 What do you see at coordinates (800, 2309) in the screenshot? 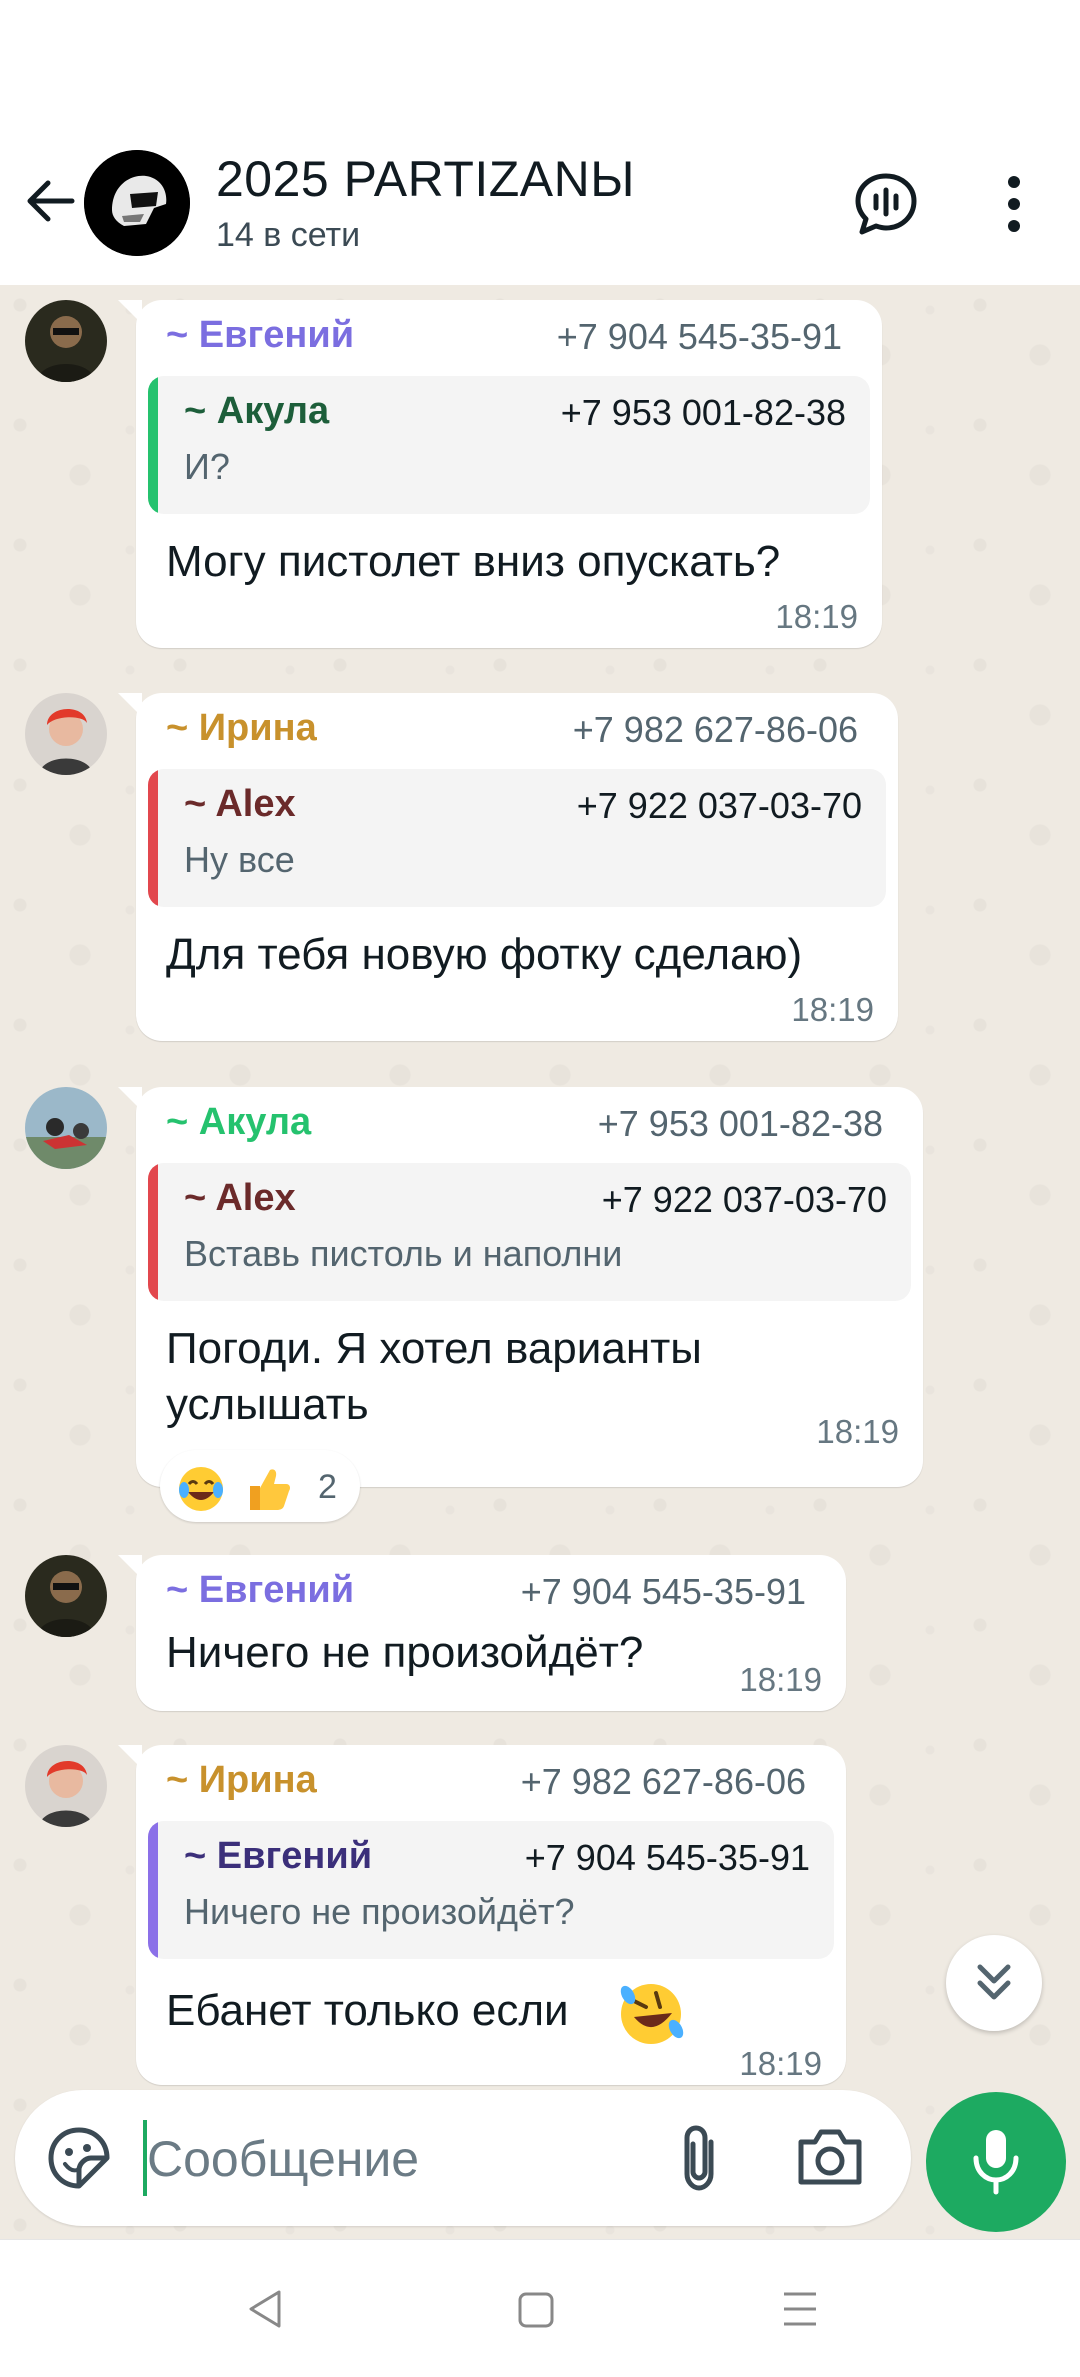
I see `nav-recent-apps-icon` at bounding box center [800, 2309].